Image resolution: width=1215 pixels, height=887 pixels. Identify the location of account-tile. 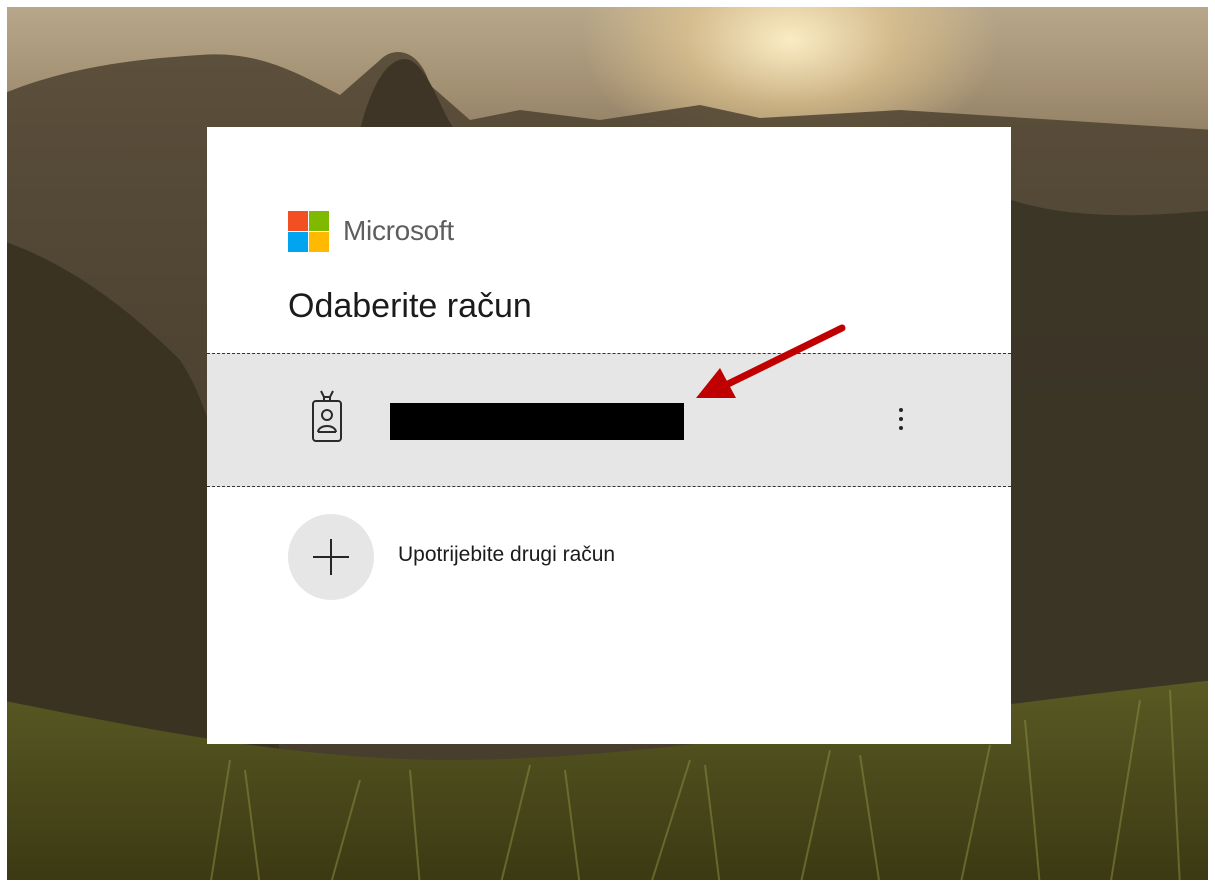
(609, 420).